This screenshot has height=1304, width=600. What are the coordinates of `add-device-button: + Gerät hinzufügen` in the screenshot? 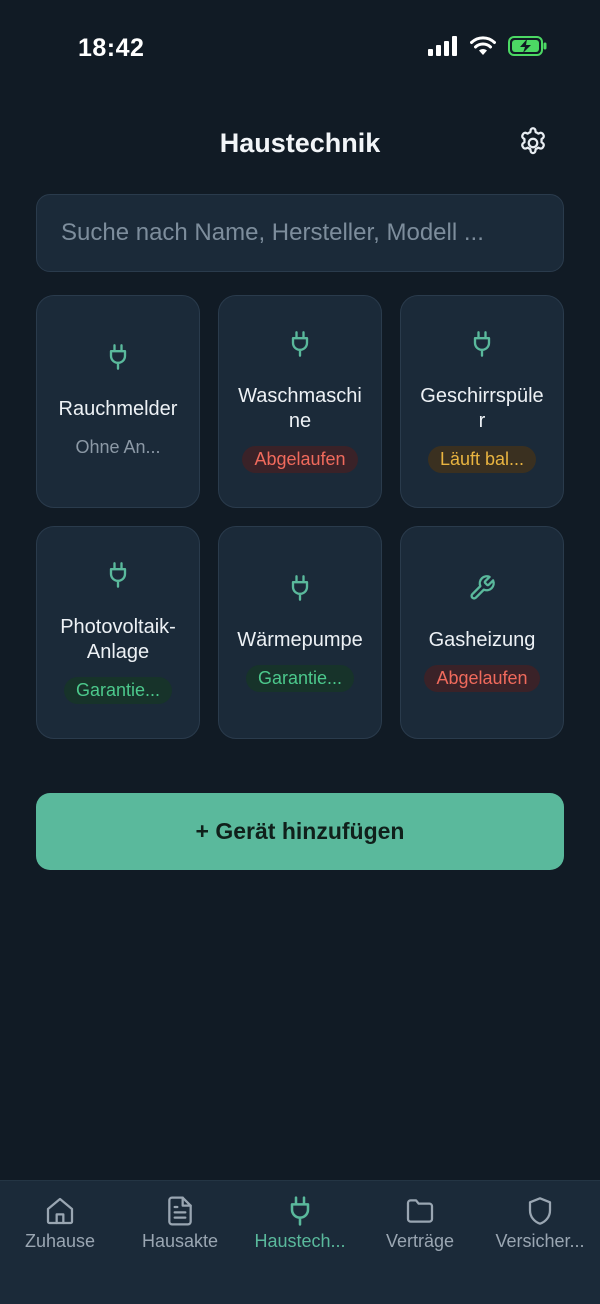 It's located at (300, 831).